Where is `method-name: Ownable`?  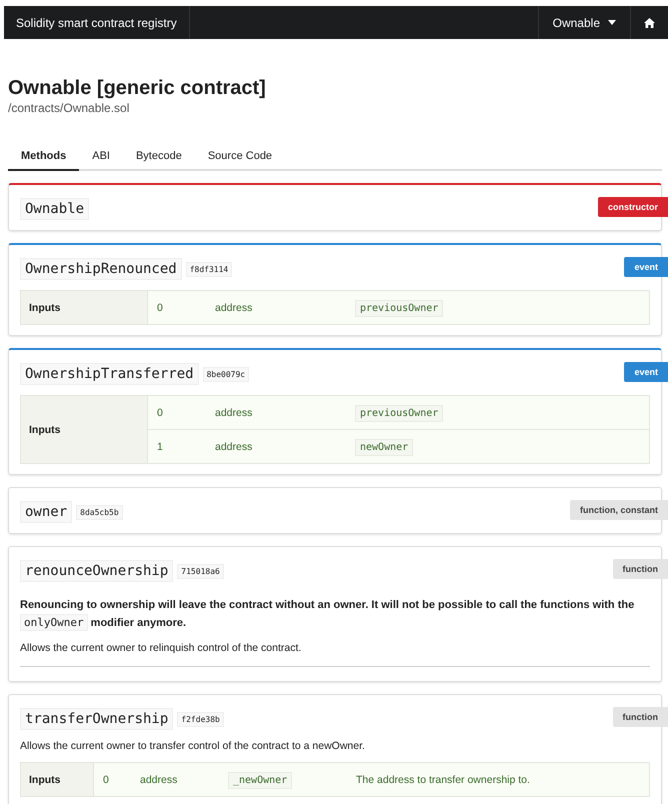
method-name: Ownable is located at coordinates (55, 209).